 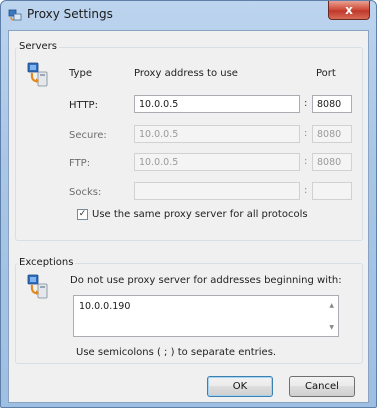 I want to click on close-button: x, so click(x=349, y=10).